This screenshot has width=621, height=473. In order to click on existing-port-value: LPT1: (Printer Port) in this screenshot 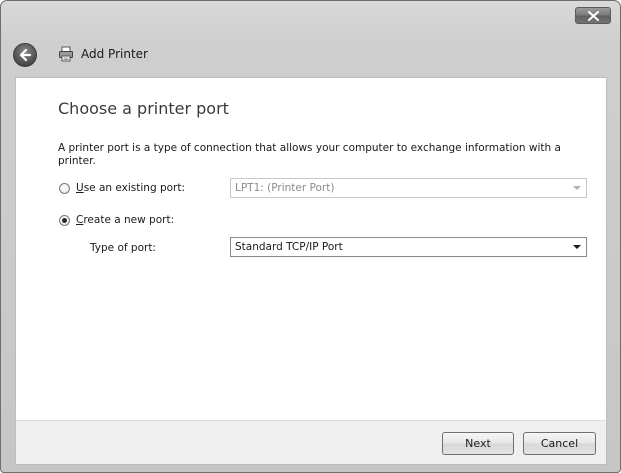, I will do `click(285, 188)`.